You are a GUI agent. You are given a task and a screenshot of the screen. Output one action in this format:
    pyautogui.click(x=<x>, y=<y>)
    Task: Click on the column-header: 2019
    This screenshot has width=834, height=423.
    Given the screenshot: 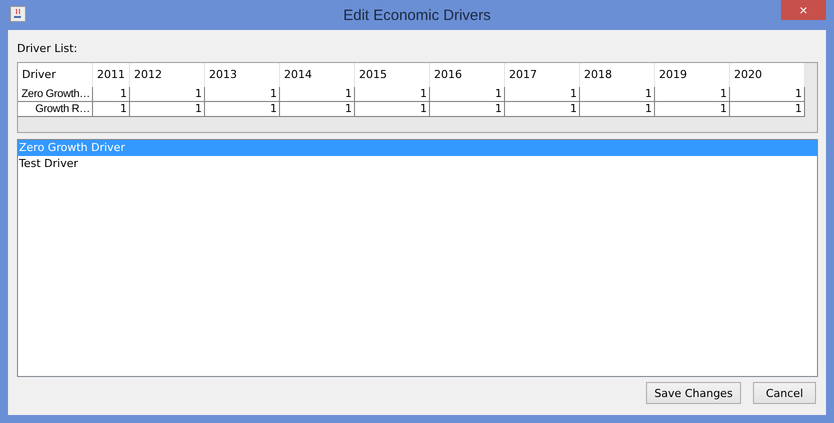 What is the action you would take?
    pyautogui.click(x=692, y=75)
    